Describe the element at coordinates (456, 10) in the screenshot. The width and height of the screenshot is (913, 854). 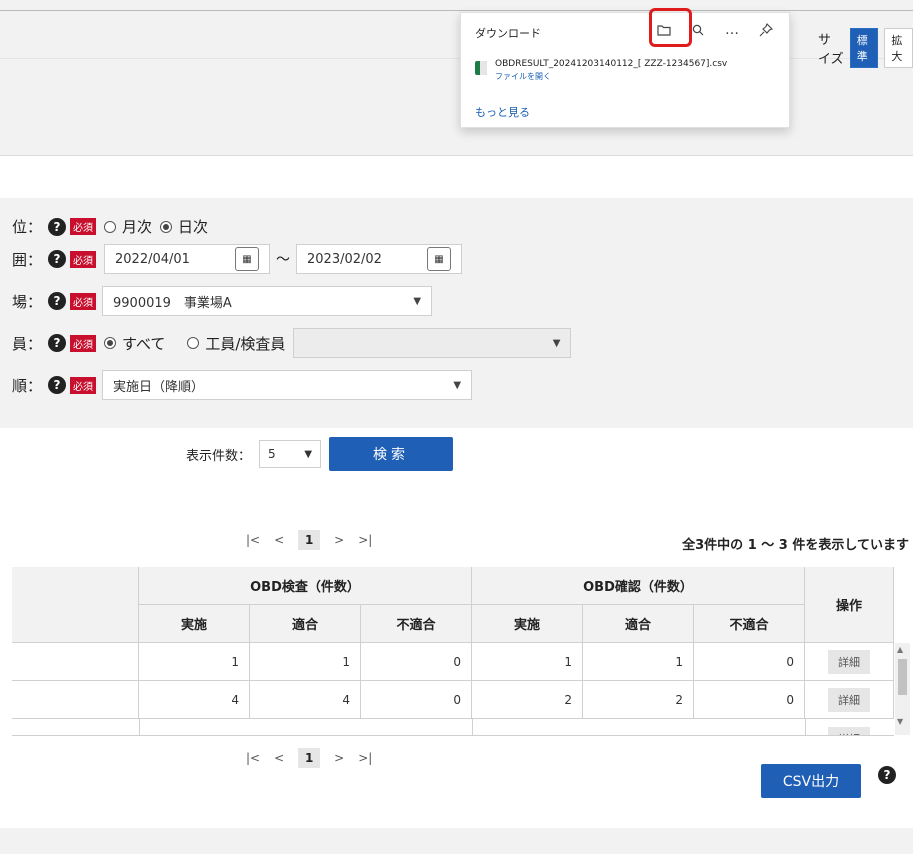
I see `header-divider` at that location.